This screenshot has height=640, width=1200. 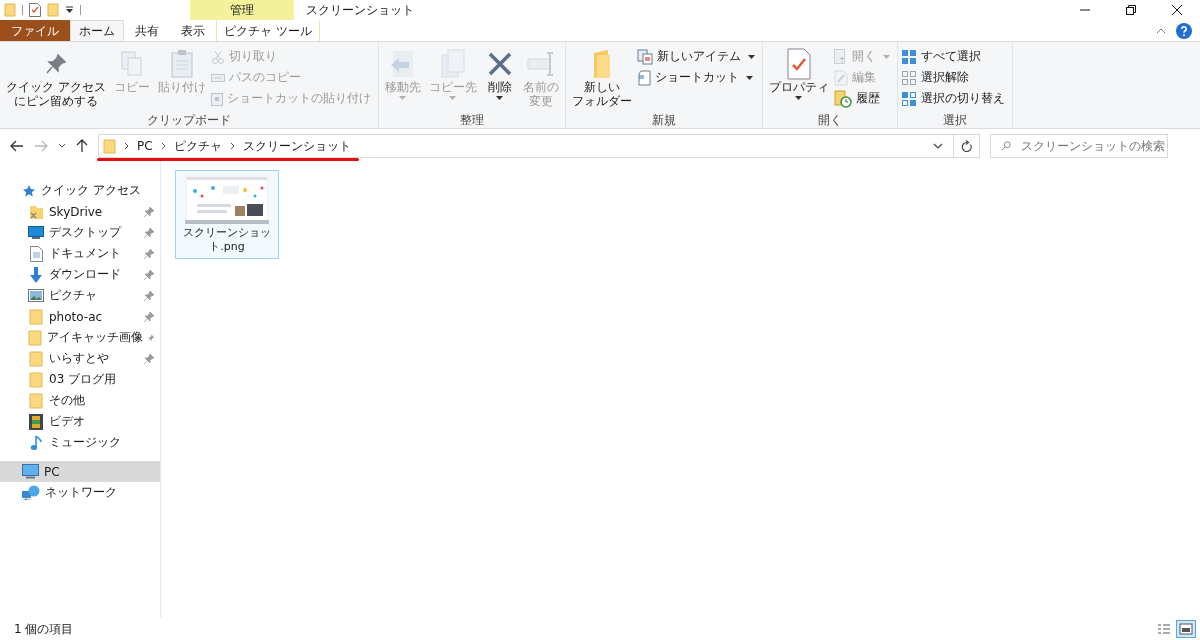 What do you see at coordinates (842, 98) in the screenshot?
I see `history-icon` at bounding box center [842, 98].